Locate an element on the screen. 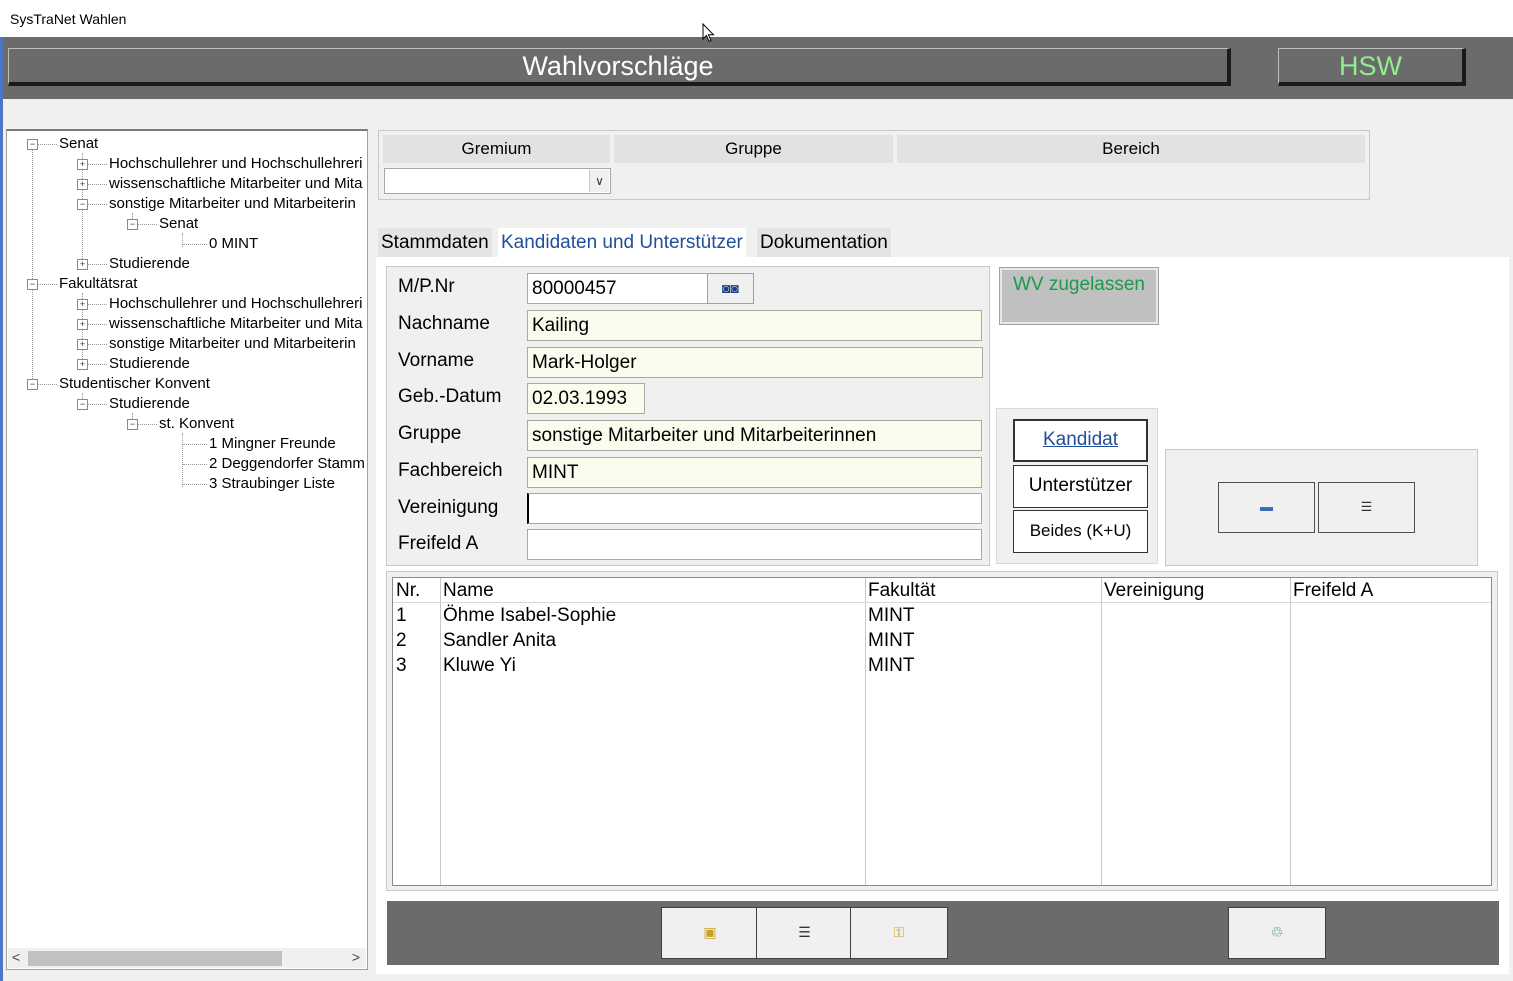 This screenshot has width=1513, height=981. tree-node: 0 MINT is located at coordinates (233, 244).